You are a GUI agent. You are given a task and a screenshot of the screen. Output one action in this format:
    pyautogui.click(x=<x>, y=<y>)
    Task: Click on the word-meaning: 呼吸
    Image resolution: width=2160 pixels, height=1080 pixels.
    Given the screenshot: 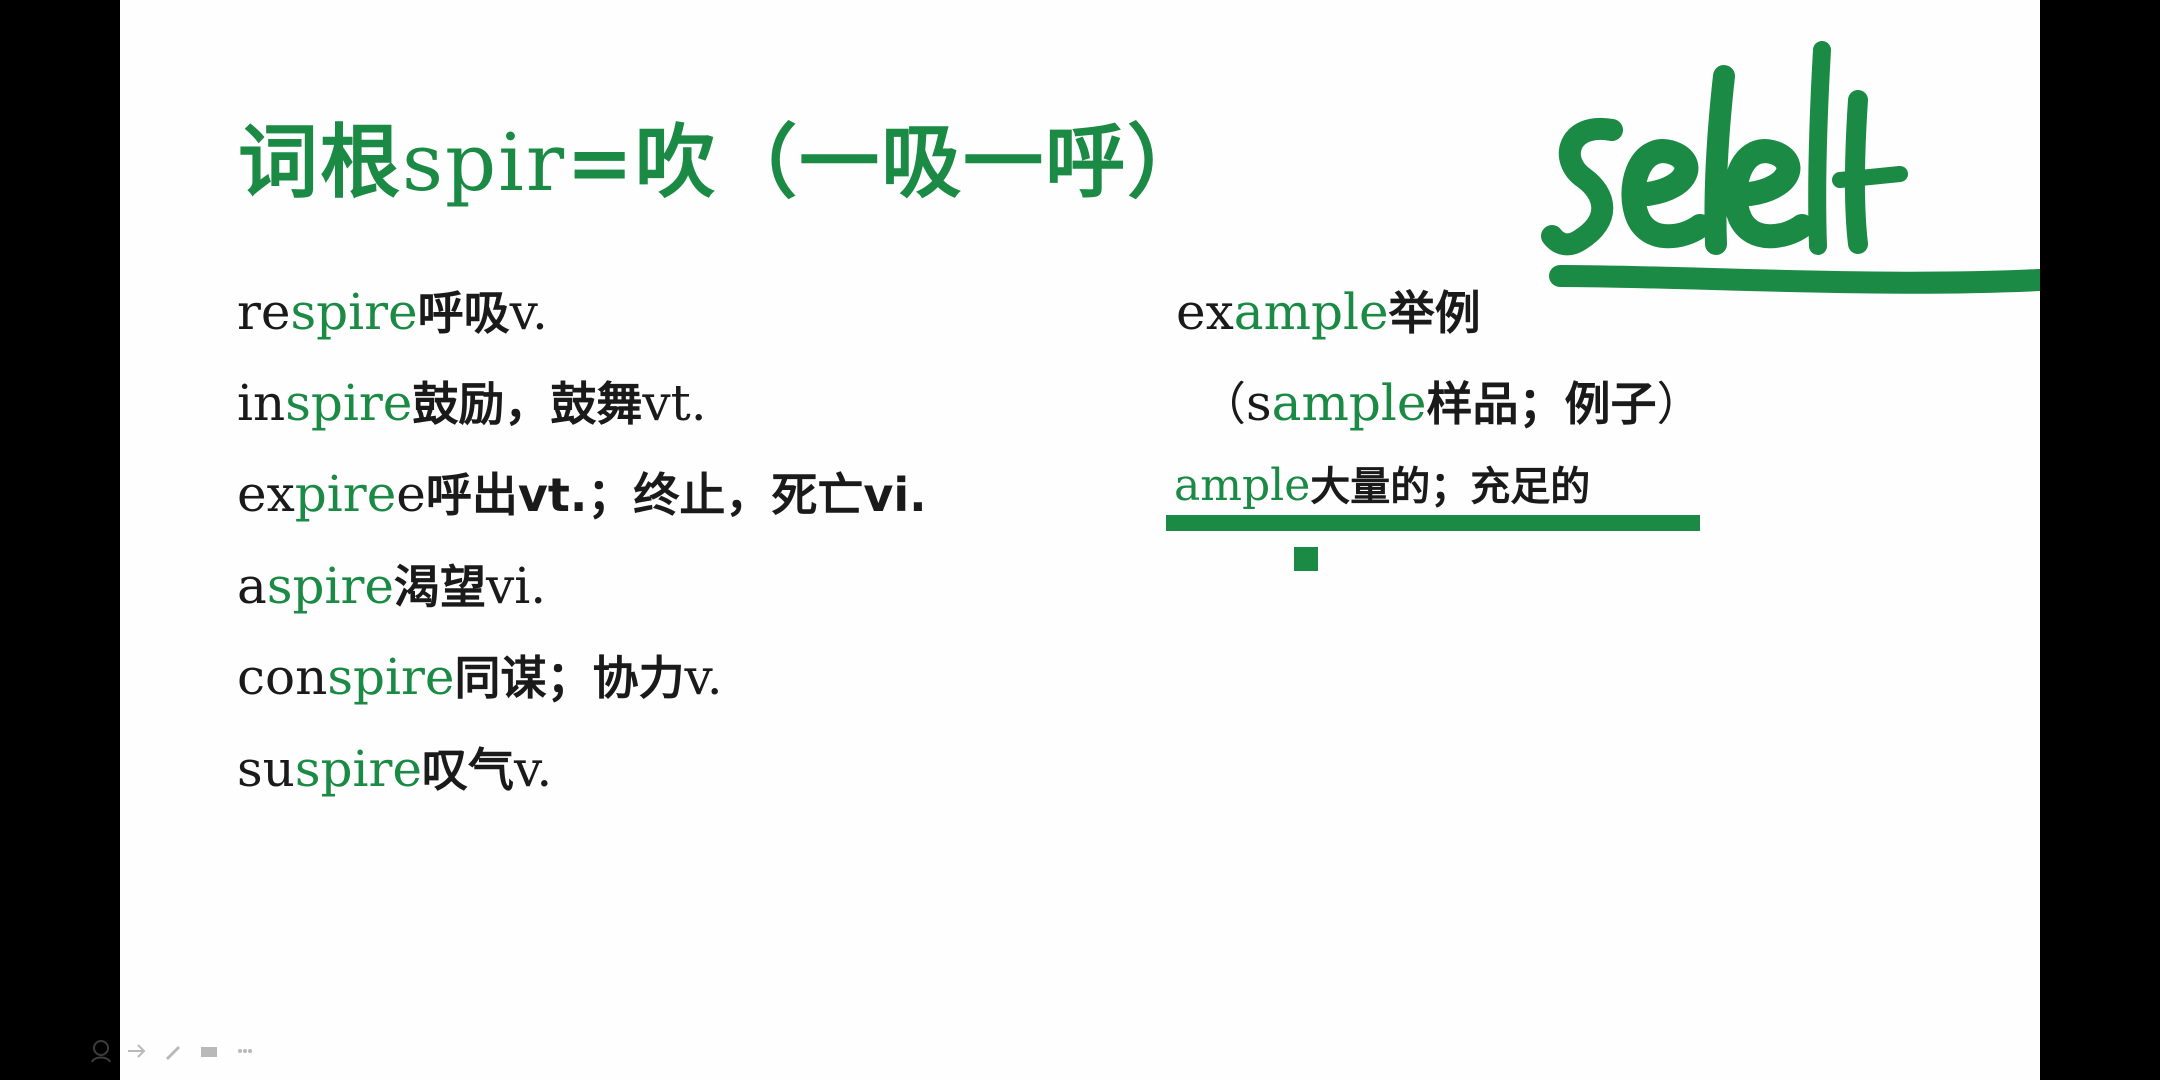 What is the action you would take?
    pyautogui.click(x=463, y=313)
    